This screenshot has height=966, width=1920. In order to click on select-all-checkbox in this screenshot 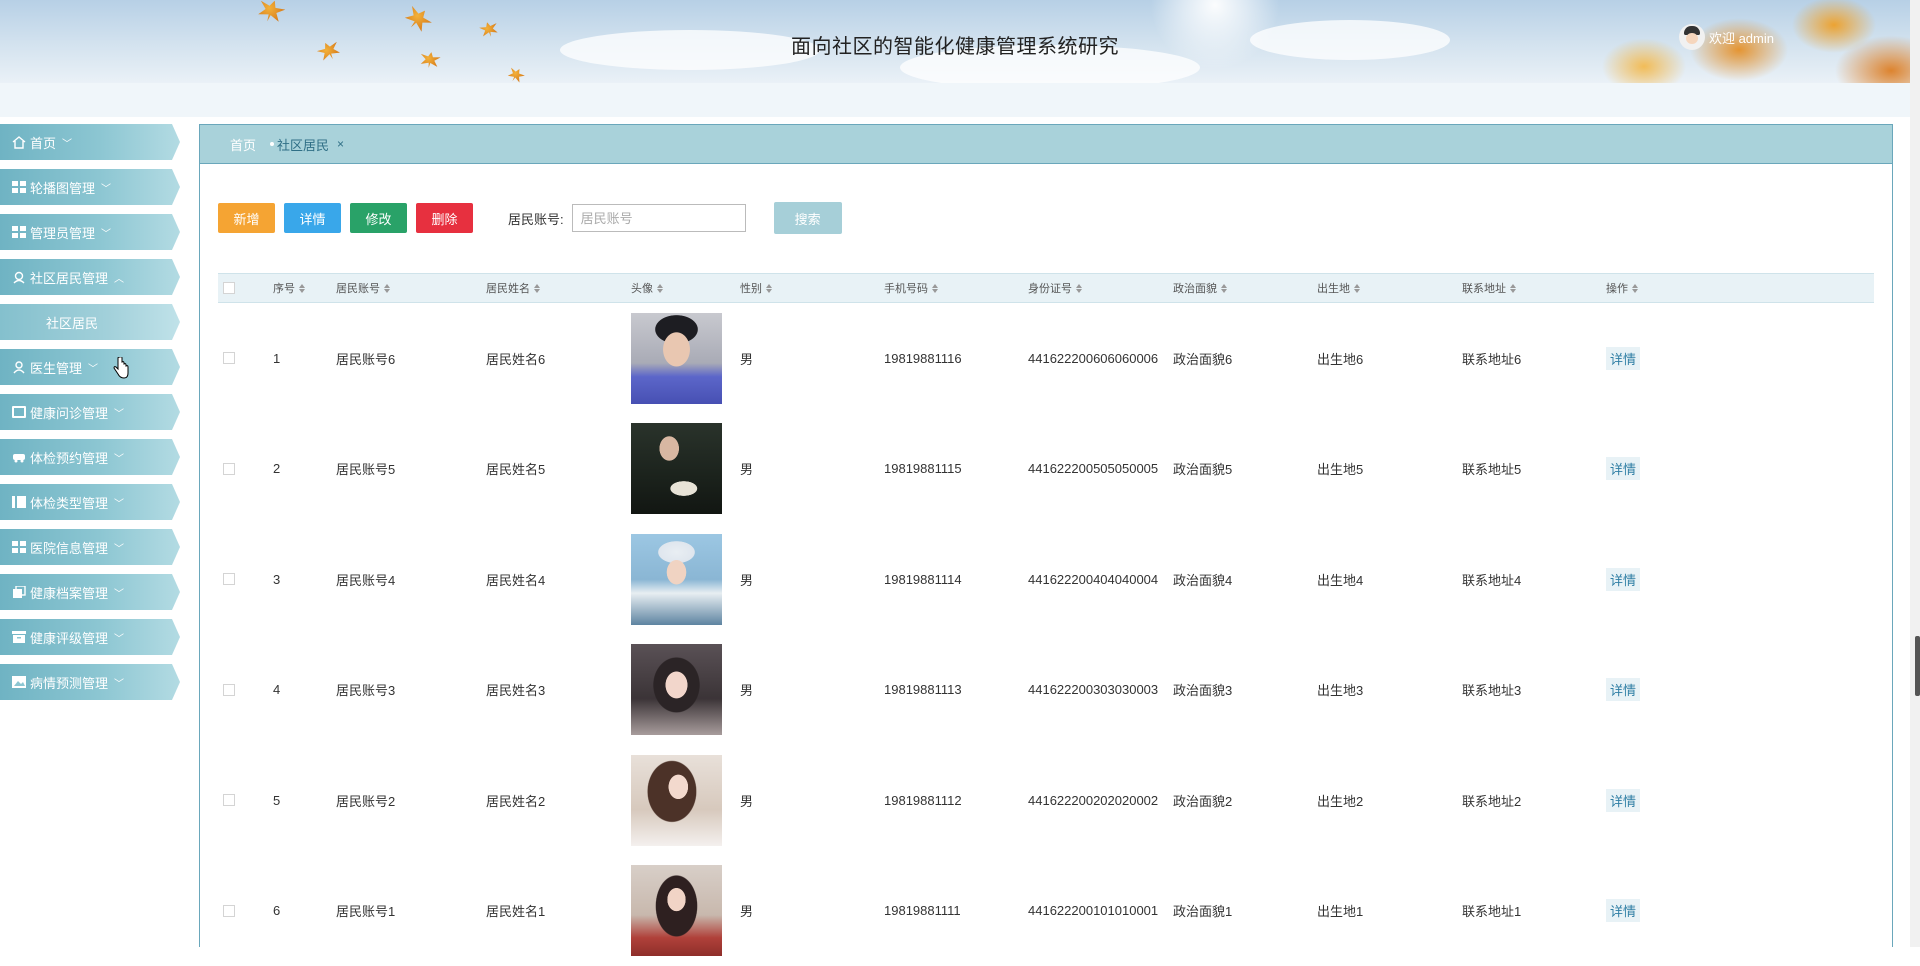, I will do `click(229, 288)`.